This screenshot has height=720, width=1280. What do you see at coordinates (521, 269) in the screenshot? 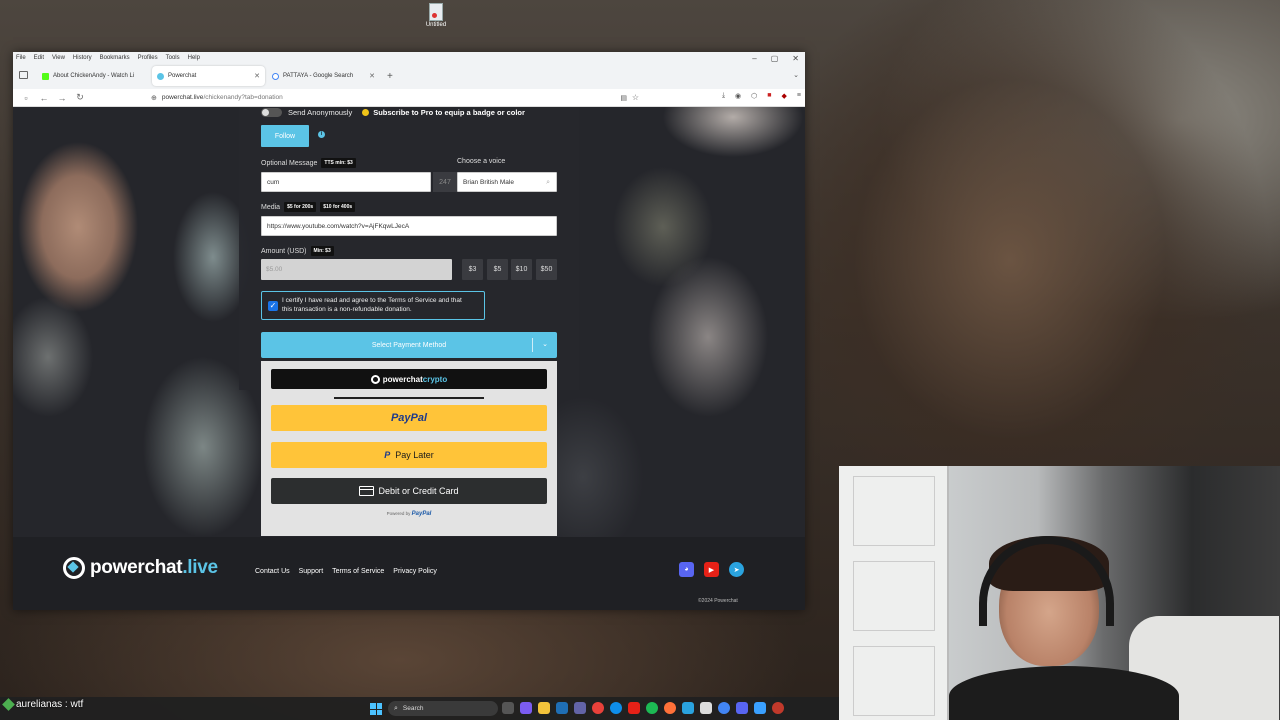
I see `preset-10-button: $10` at bounding box center [521, 269].